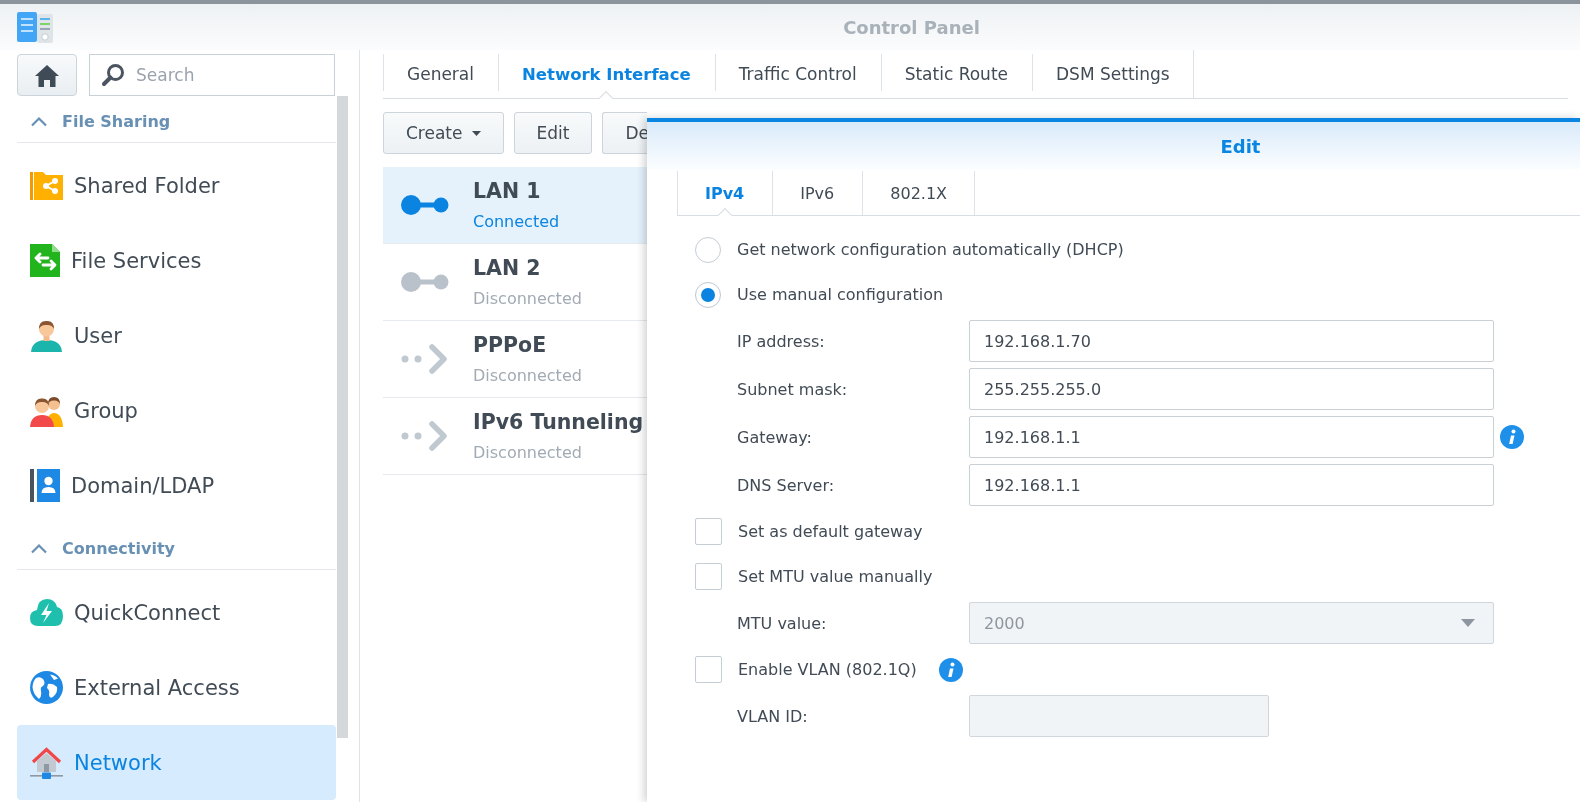 Image resolution: width=1580 pixels, height=802 pixels. Describe the element at coordinates (797, 74) in the screenshot. I see `tab: Traffic Control` at that location.